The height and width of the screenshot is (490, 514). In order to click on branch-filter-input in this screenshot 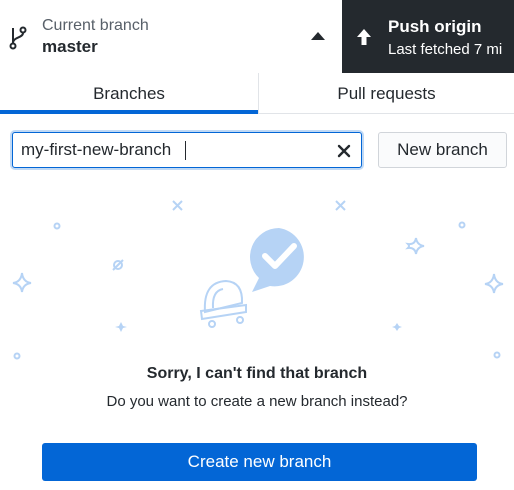, I will do `click(171, 150)`.